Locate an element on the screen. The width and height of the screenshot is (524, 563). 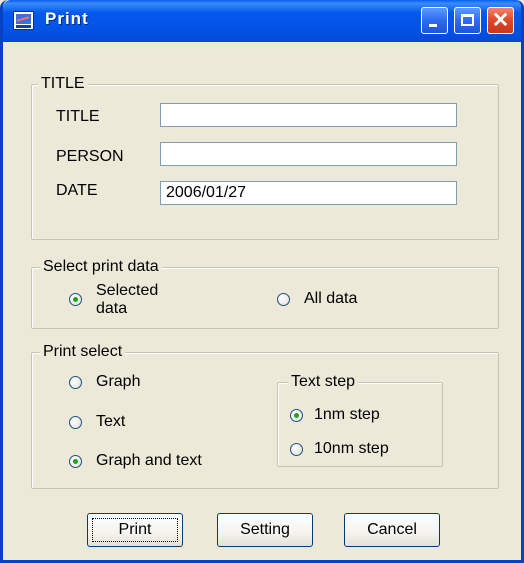
selected-data-label-line2: data is located at coordinates (112, 308).